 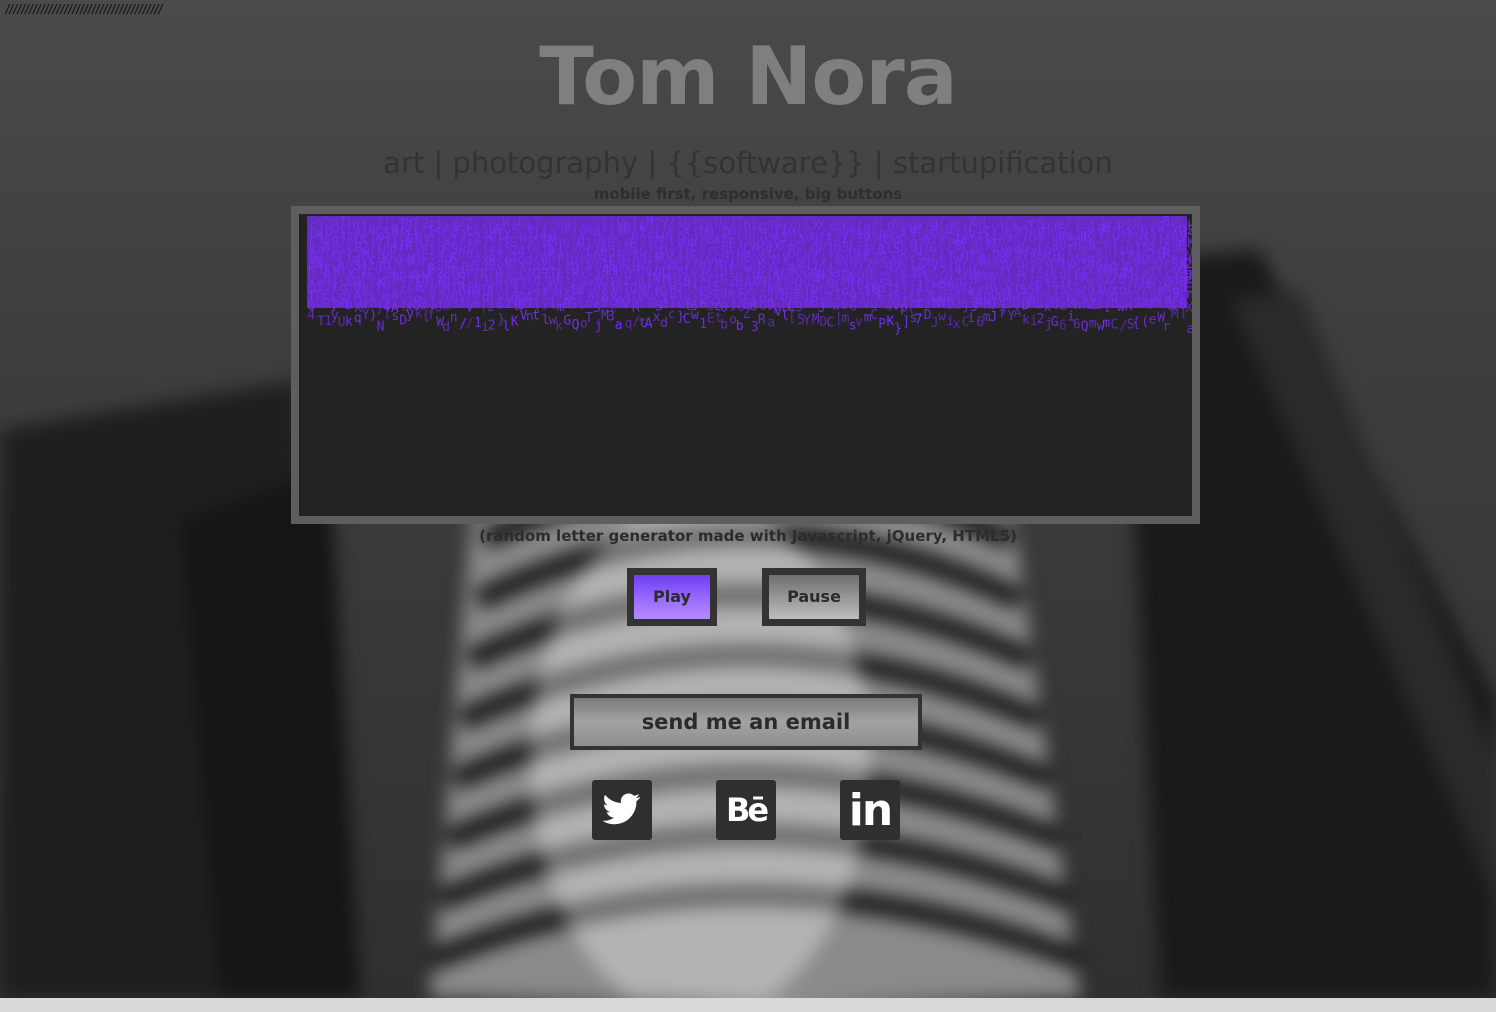 I want to click on email-button: send me an email, so click(x=746, y=722).